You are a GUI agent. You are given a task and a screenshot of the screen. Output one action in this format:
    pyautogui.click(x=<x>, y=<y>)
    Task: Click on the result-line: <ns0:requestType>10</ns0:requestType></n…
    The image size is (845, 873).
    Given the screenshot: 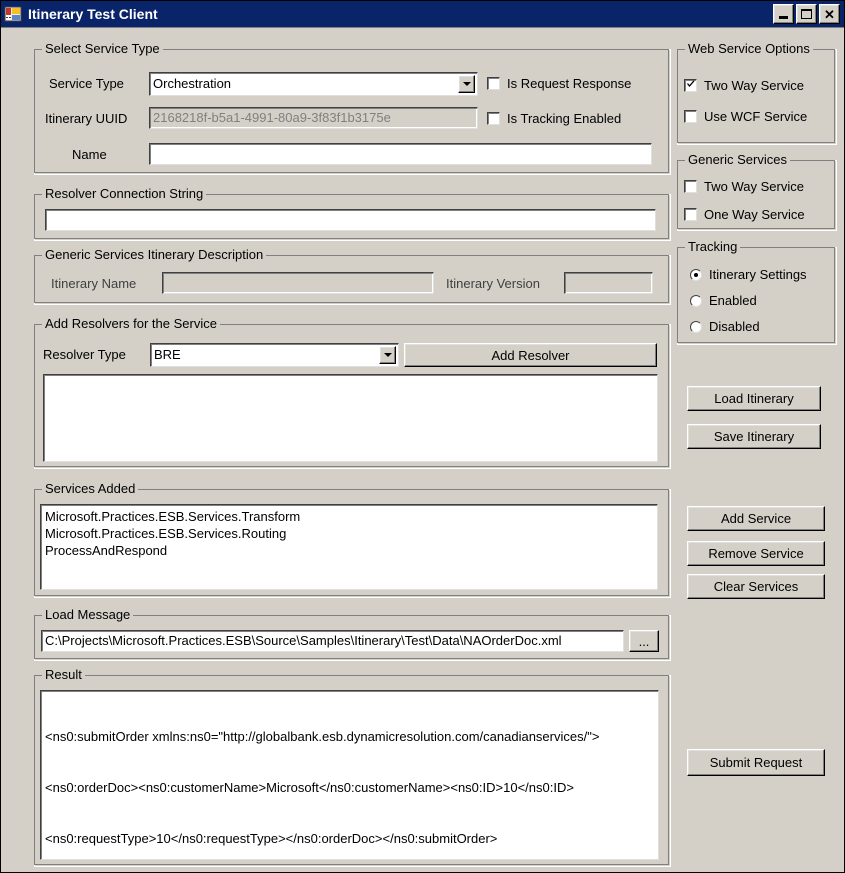 What is the action you would take?
    pyautogui.click(x=271, y=838)
    